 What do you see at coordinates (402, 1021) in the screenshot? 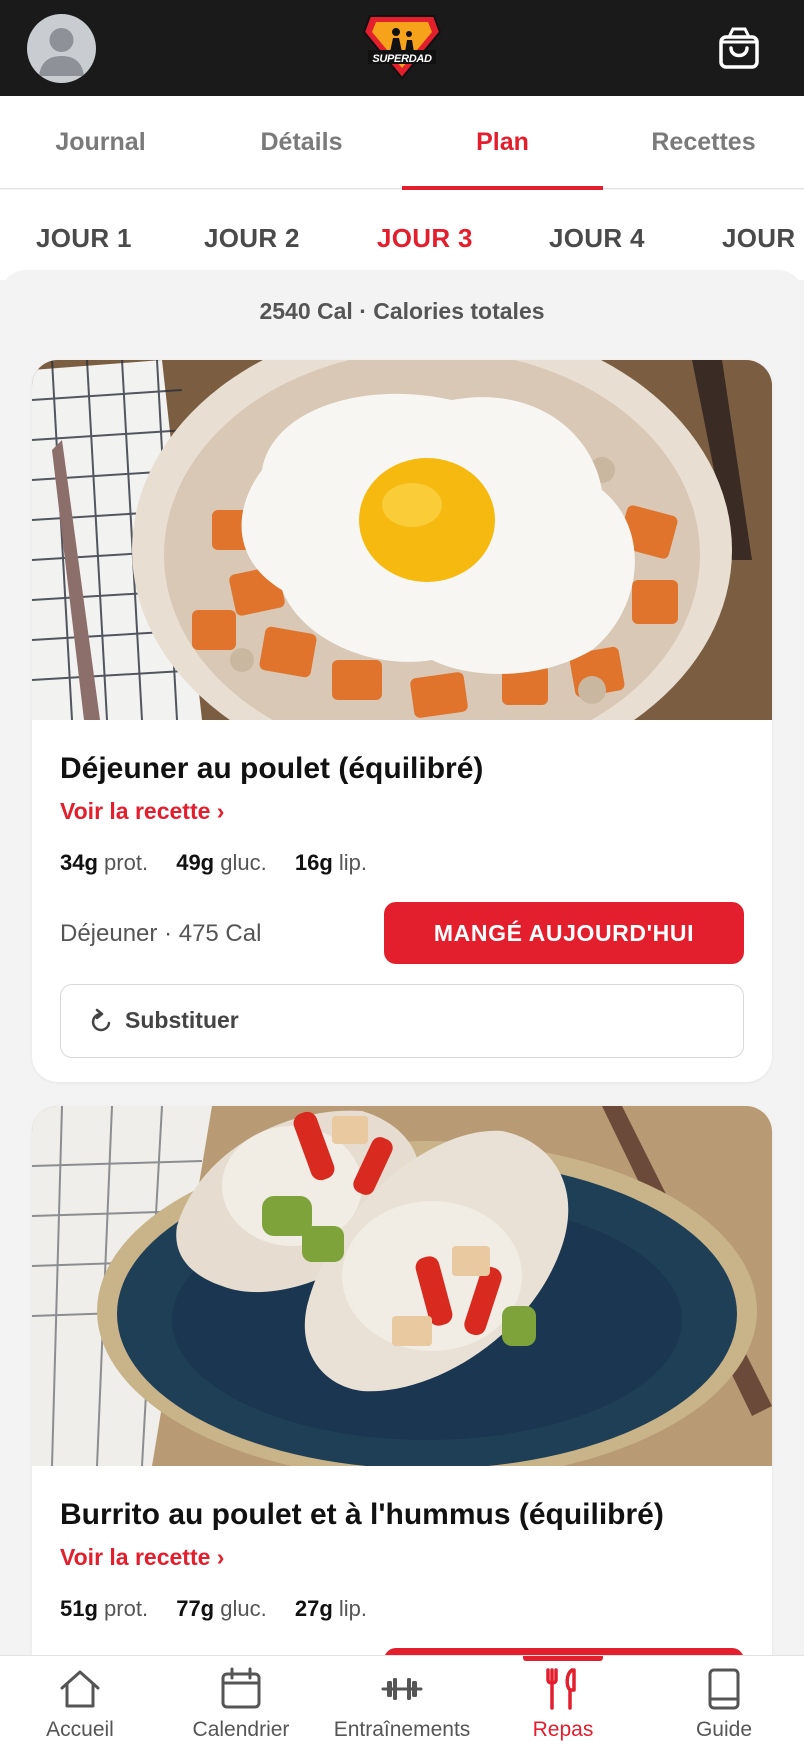
I see `substitute-button: Substituer` at bounding box center [402, 1021].